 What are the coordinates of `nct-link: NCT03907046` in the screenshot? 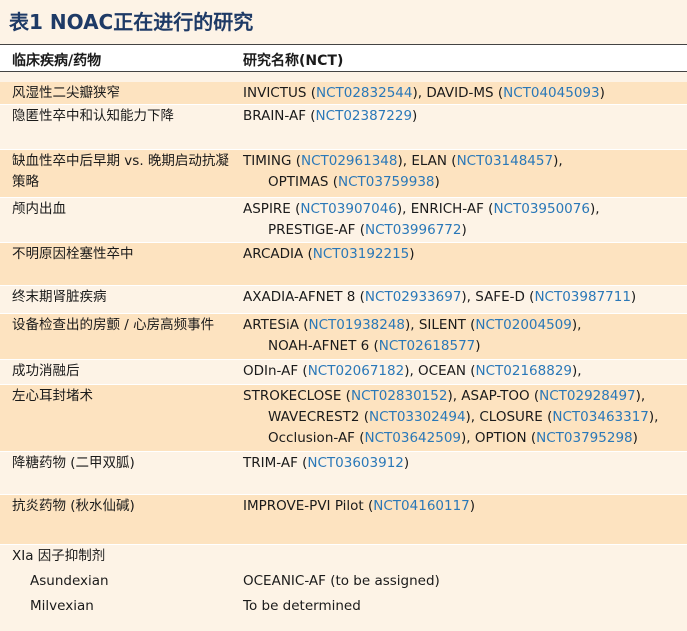 It's located at (348, 209).